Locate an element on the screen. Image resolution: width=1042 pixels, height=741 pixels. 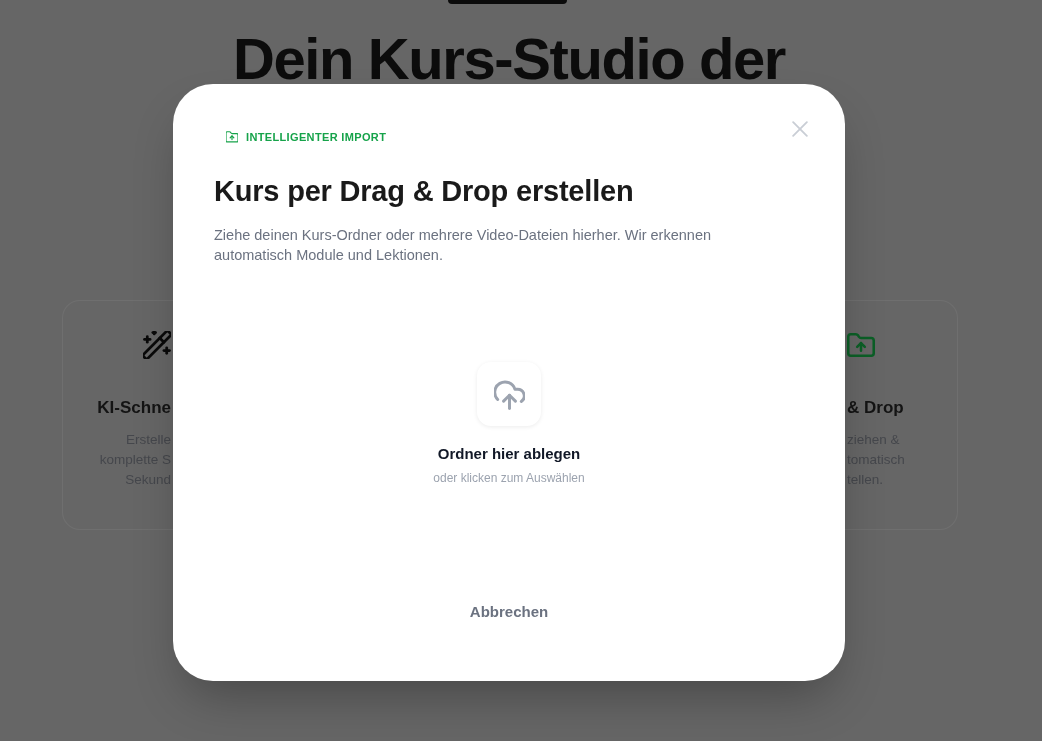
page-heading: Dein Kurs-Studio der is located at coordinates (509, 59).